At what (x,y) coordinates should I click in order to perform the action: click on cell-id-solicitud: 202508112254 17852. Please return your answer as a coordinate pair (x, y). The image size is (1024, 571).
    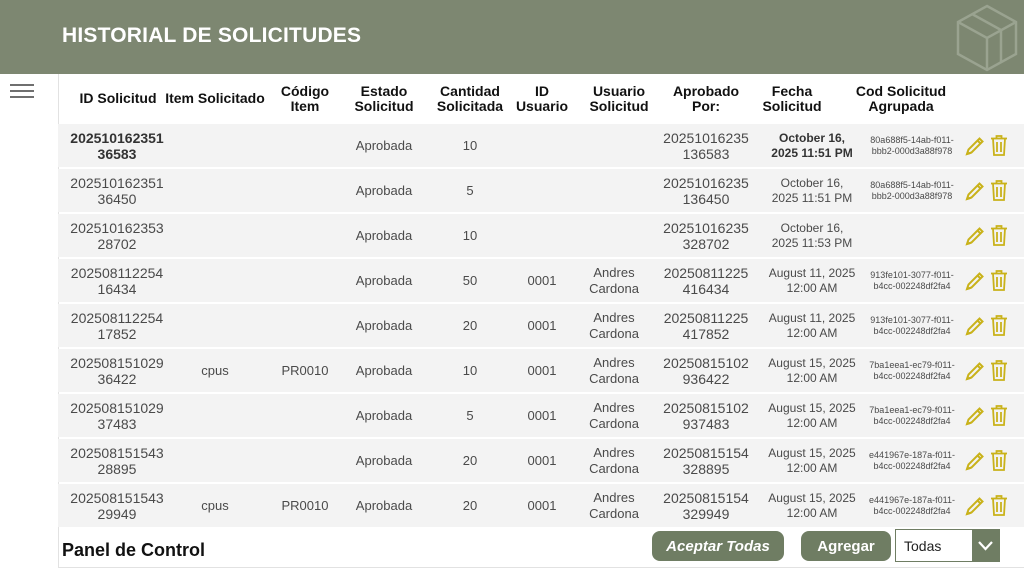
    Looking at the image, I should click on (117, 325).